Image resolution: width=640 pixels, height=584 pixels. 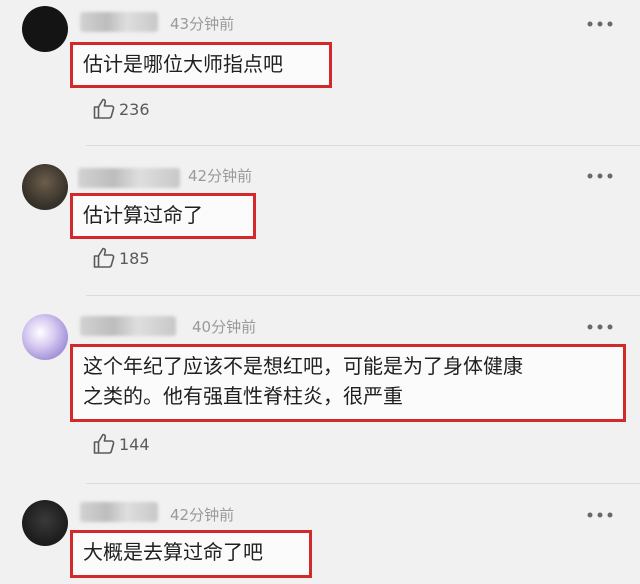 I want to click on comment-text: 这个年纪了应该不是想红吧，可能是为了身体健康 之类的。他有强直性脊柱炎，很严重, so click(x=303, y=381).